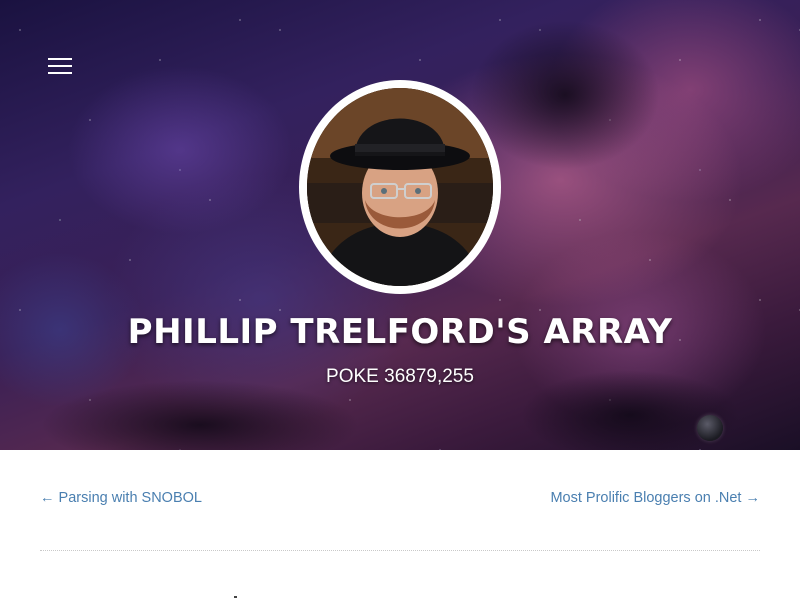 This screenshot has width=800, height=600. I want to click on content-fragment, so click(235, 597).